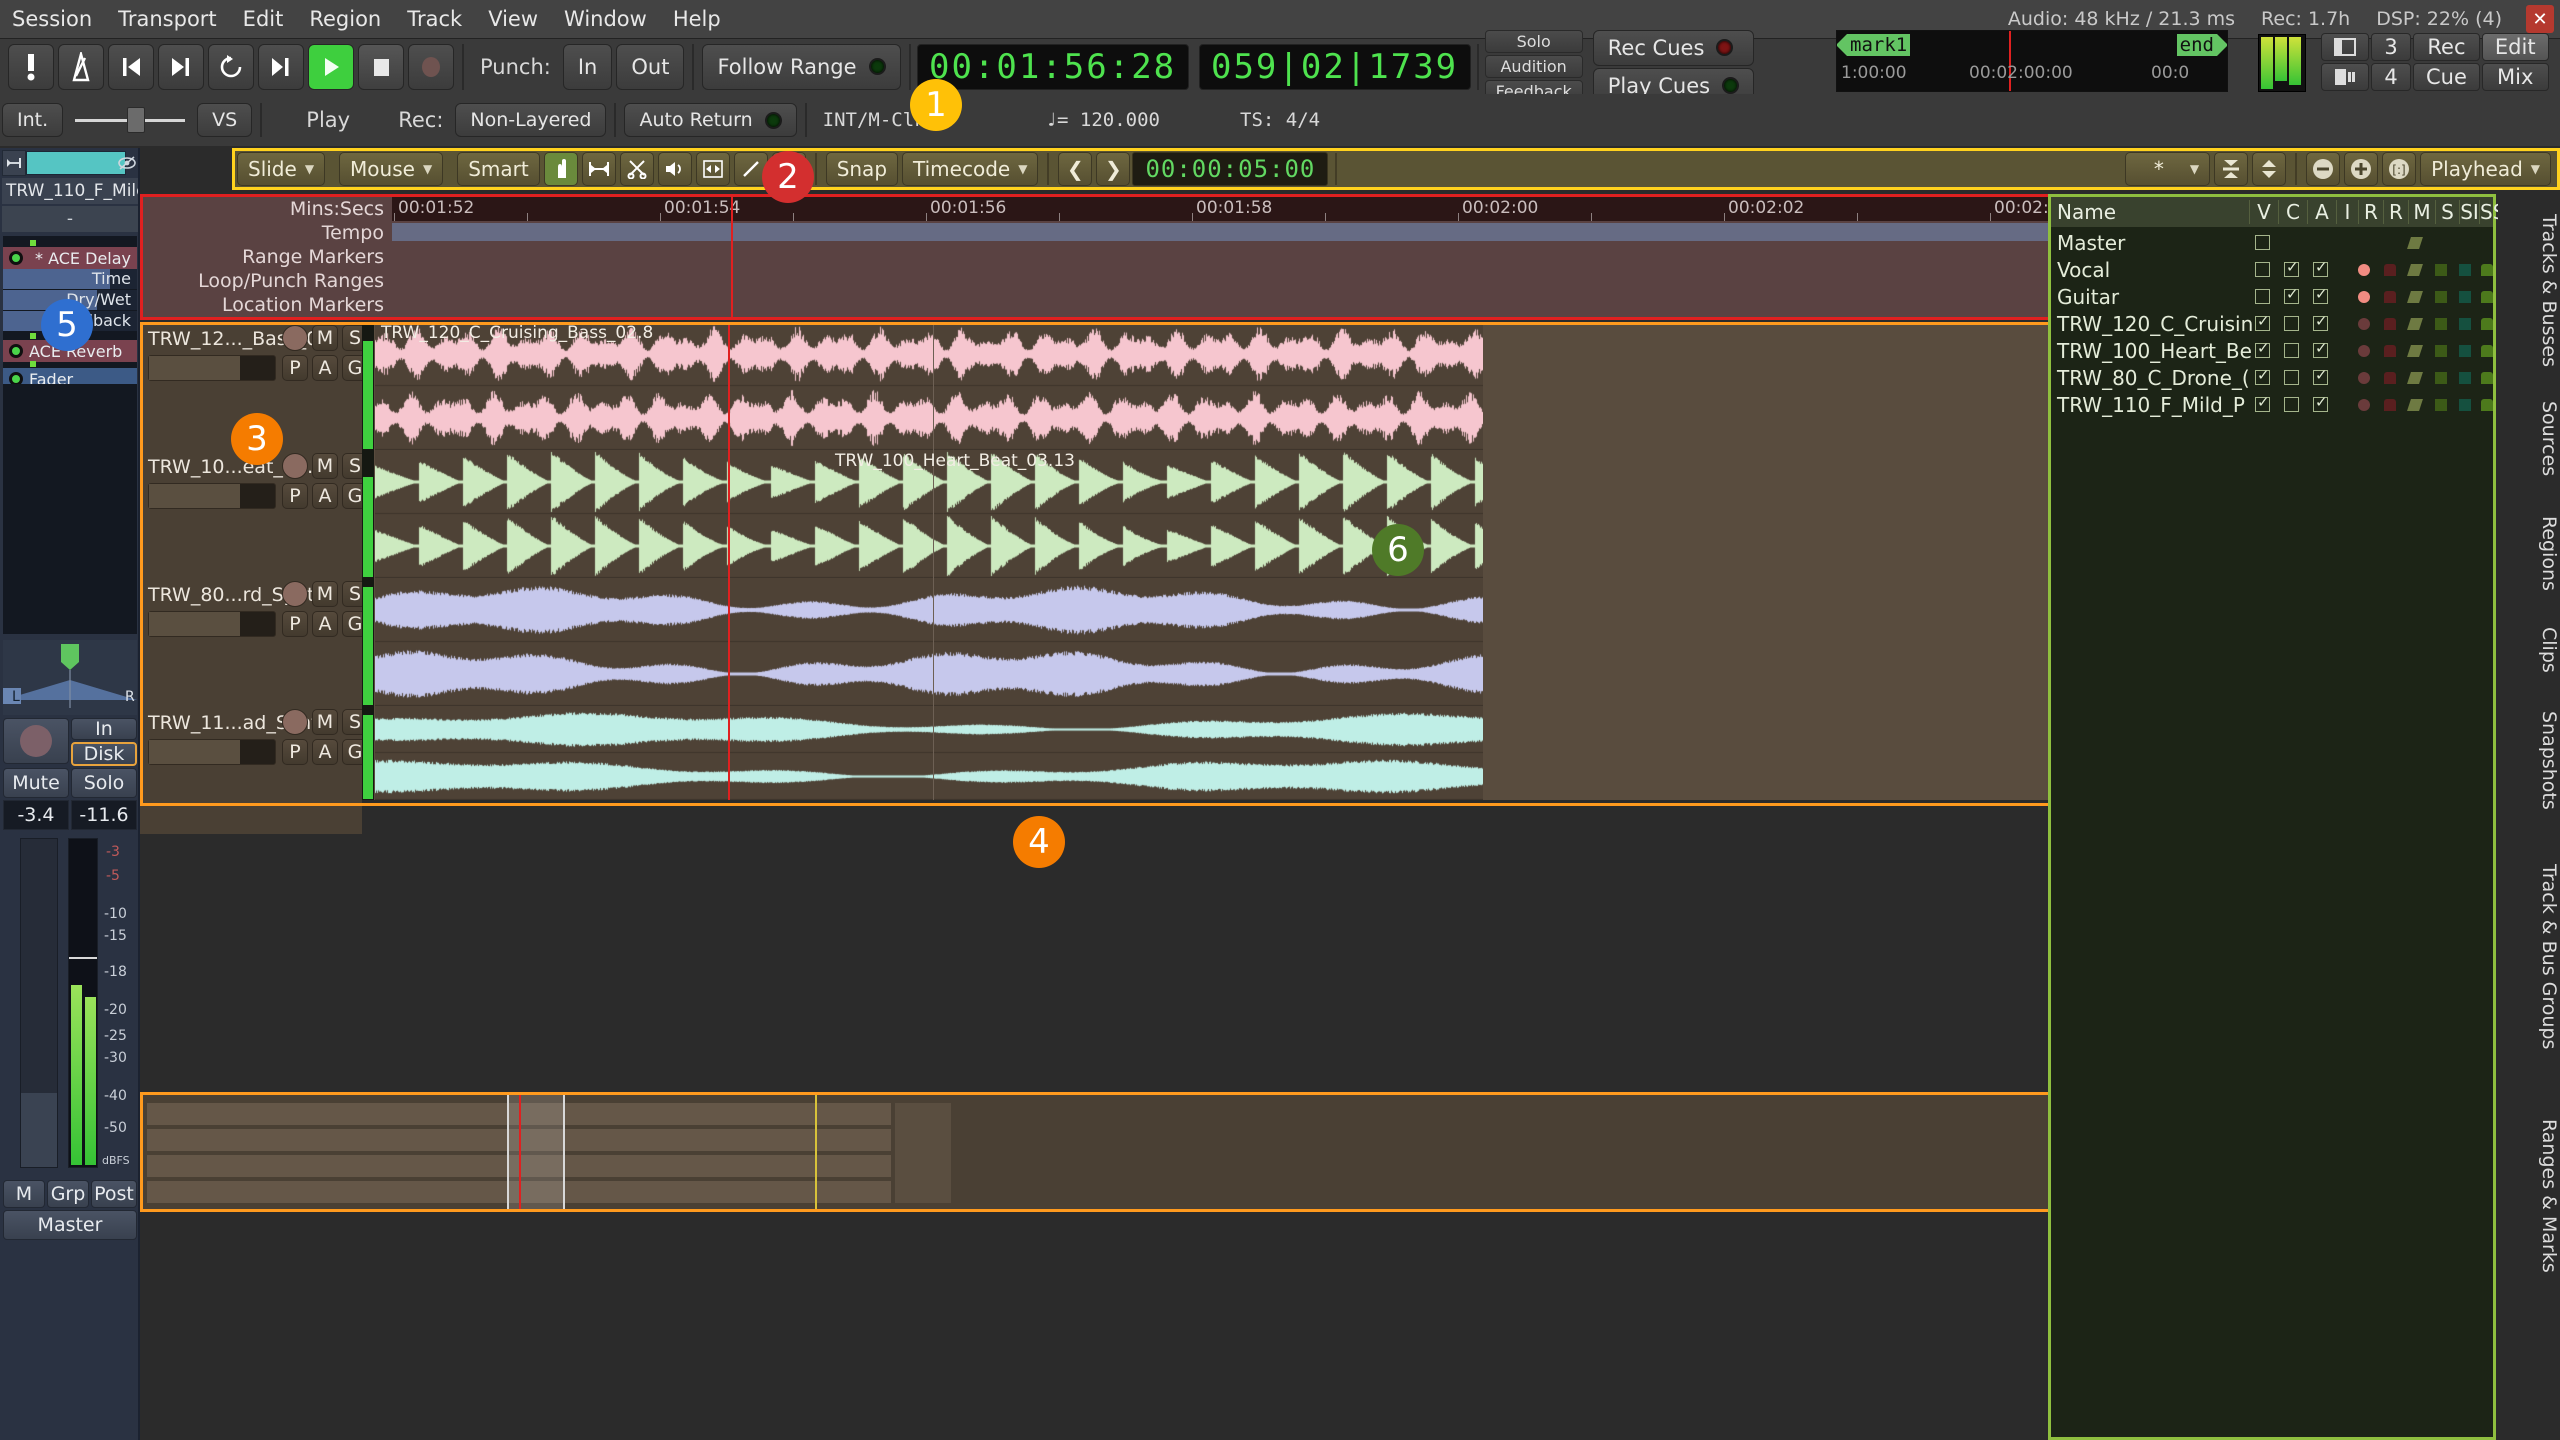 This screenshot has height=1440, width=2560. I want to click on editor-list-row: TRW_120_C_Cruisin, so click(2272, 323).